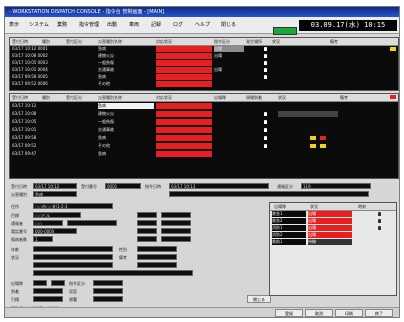 Image resolution: width=404 pixels, height=322 pixels. I want to click on caller-field: ○○, so click(48, 223).